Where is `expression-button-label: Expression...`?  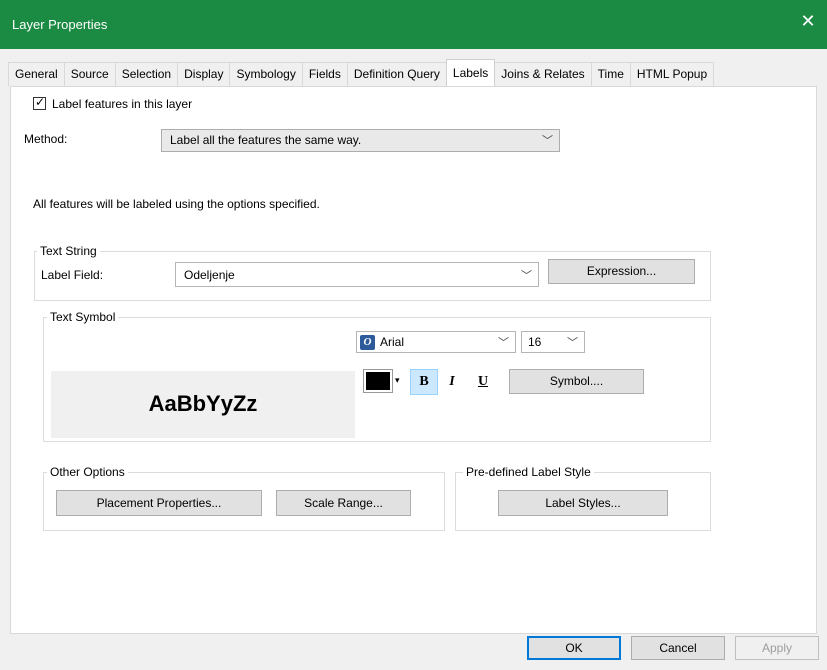 expression-button-label: Expression... is located at coordinates (621, 271).